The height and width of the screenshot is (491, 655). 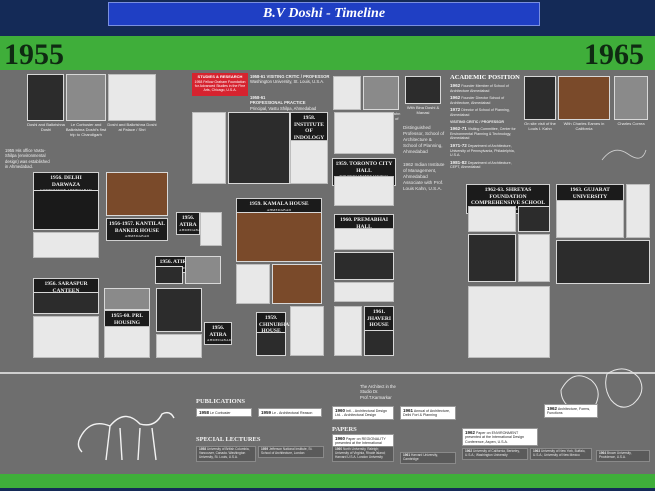 What do you see at coordinates (66, 337) in the screenshot?
I see `project-drawing-saraspur` at bounding box center [66, 337].